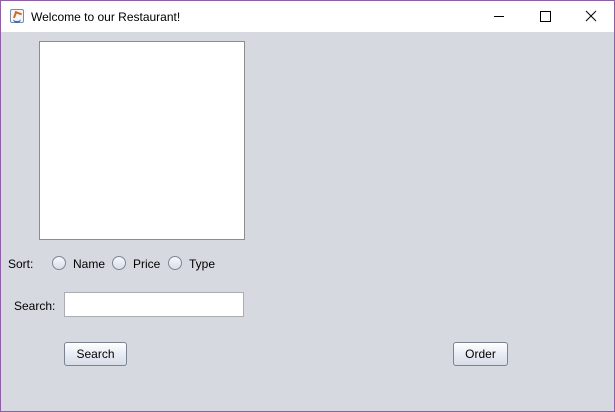 This screenshot has width=615, height=412. I want to click on close-icon, so click(591, 16).